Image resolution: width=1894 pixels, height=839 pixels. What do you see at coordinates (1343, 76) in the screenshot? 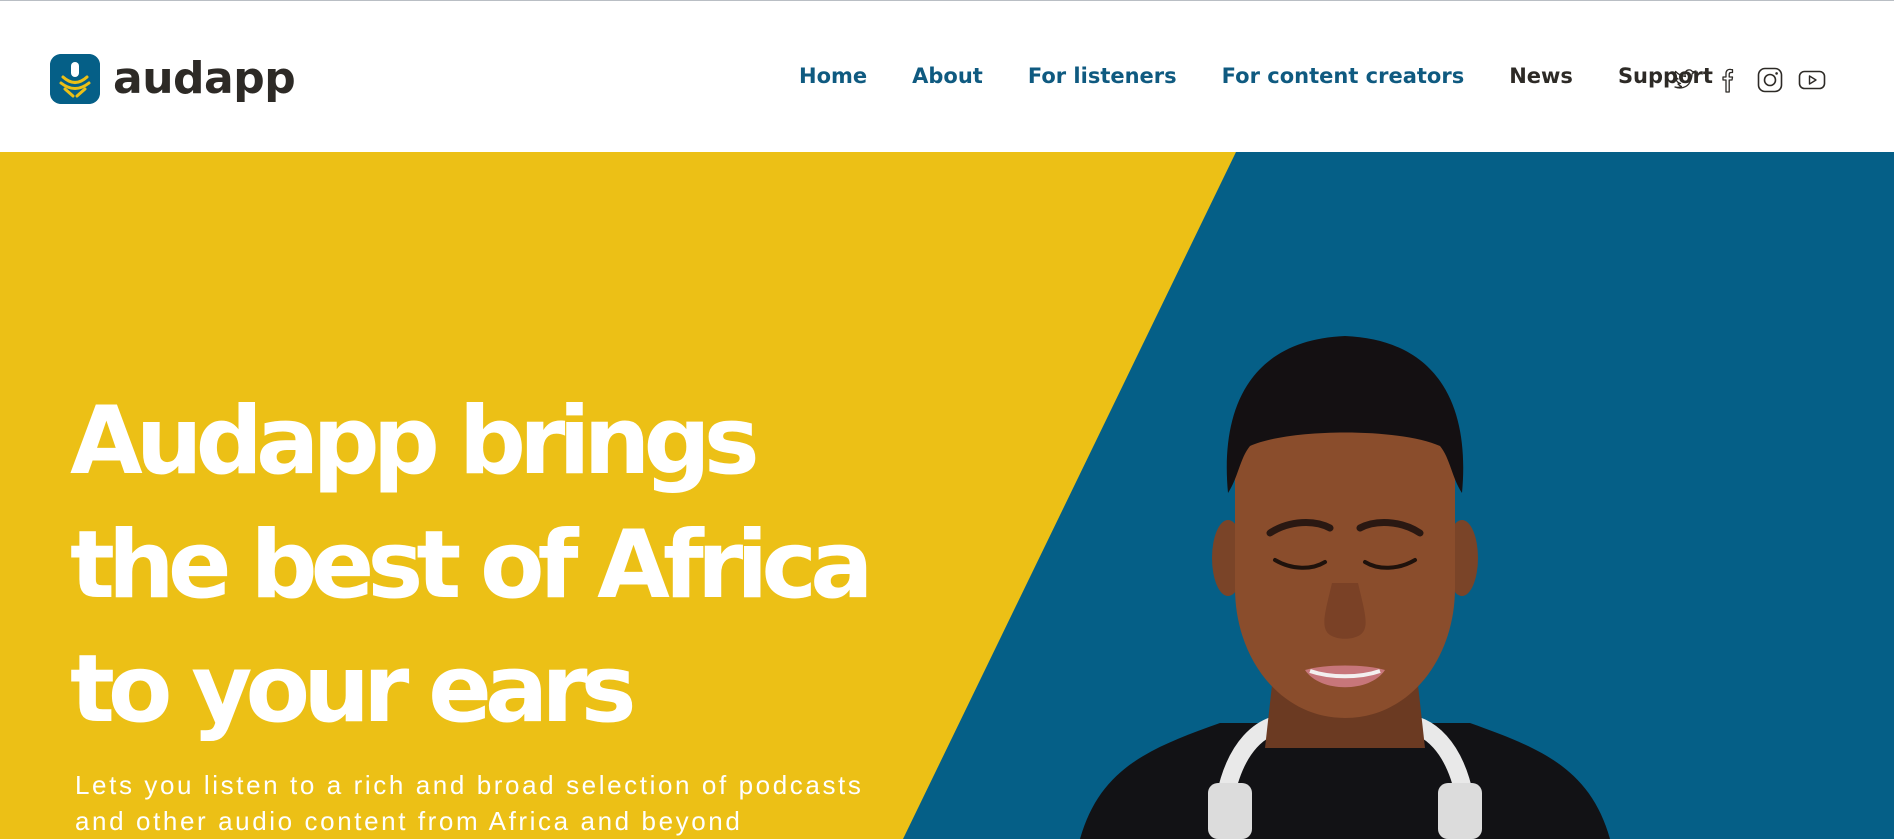
I see `nav-for-content-creators: For content creators` at bounding box center [1343, 76].